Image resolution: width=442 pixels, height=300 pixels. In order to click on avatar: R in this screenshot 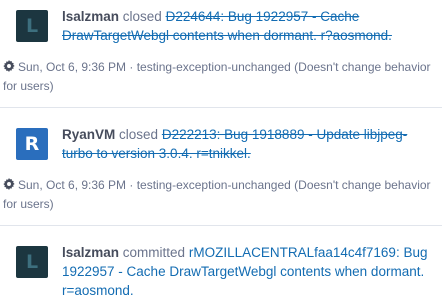, I will do `click(32, 144)`.